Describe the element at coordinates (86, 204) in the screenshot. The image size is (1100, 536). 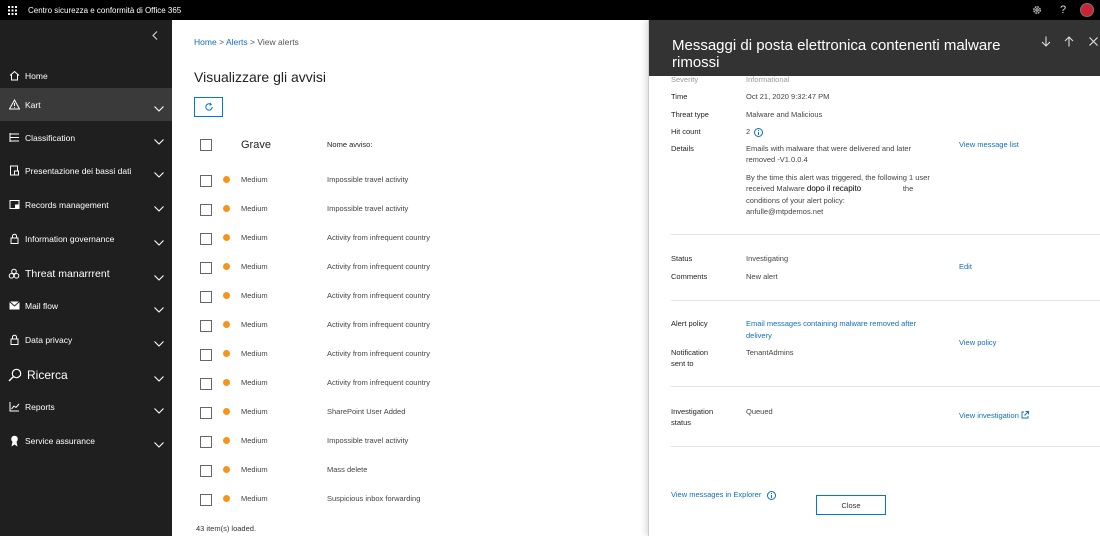
I see `sidebar-item-records-management: Records management` at that location.